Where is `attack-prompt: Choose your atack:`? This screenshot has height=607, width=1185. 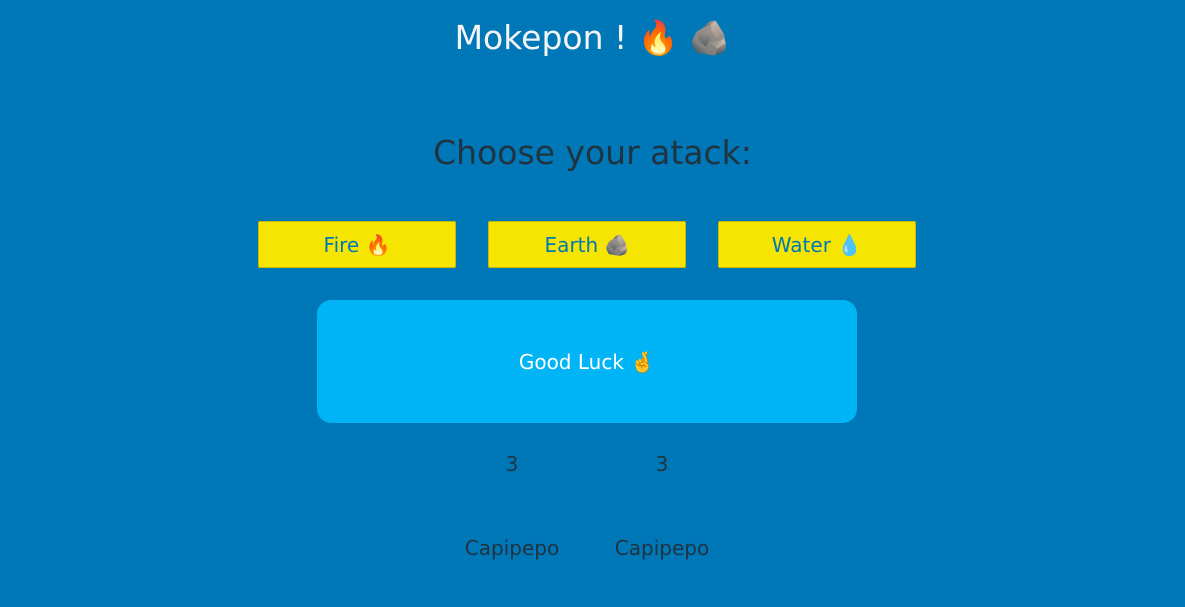
attack-prompt: Choose your atack: is located at coordinates (592, 152).